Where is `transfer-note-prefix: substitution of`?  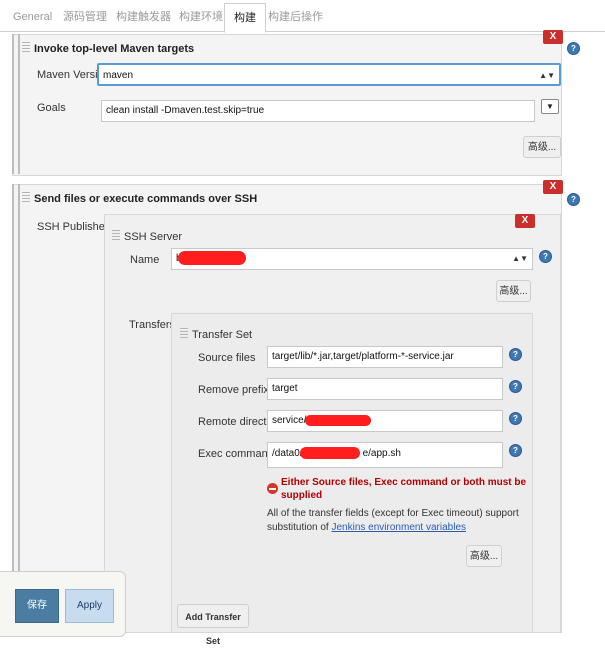
transfer-note-prefix: substitution of is located at coordinates (298, 527).